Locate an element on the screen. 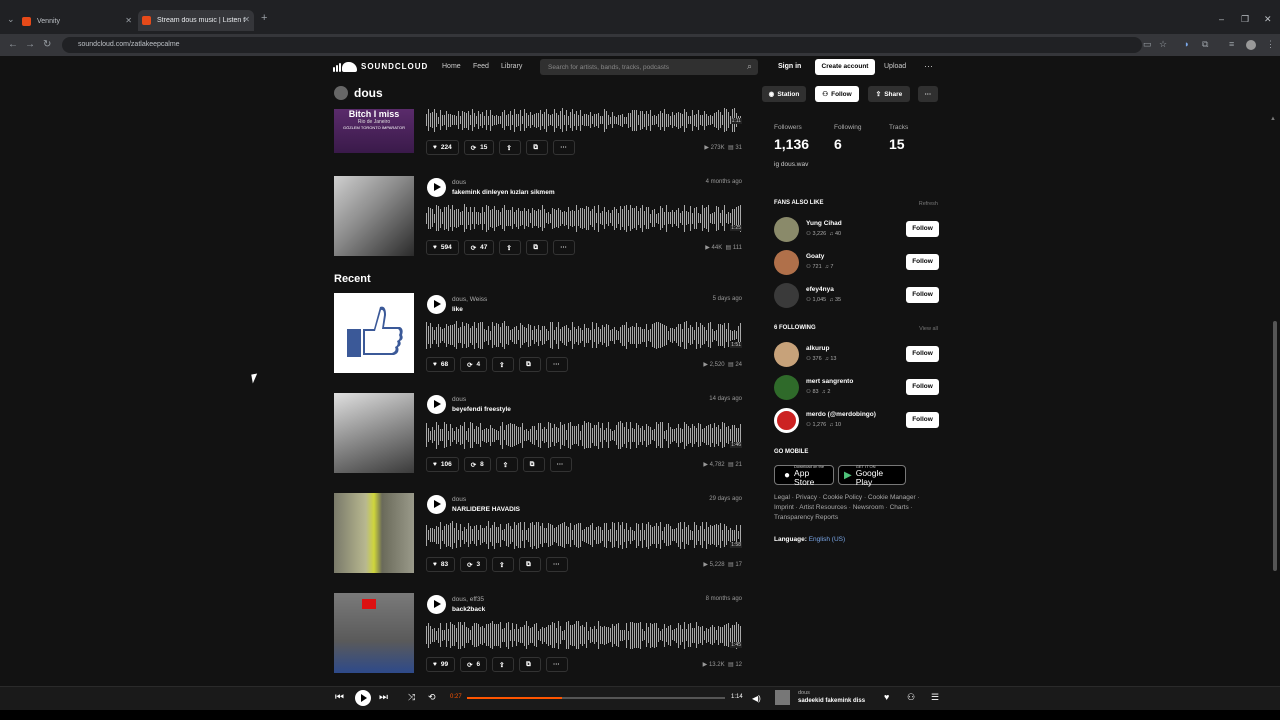 This screenshot has height=720, width=1280. nav-home: Home is located at coordinates (451, 66).